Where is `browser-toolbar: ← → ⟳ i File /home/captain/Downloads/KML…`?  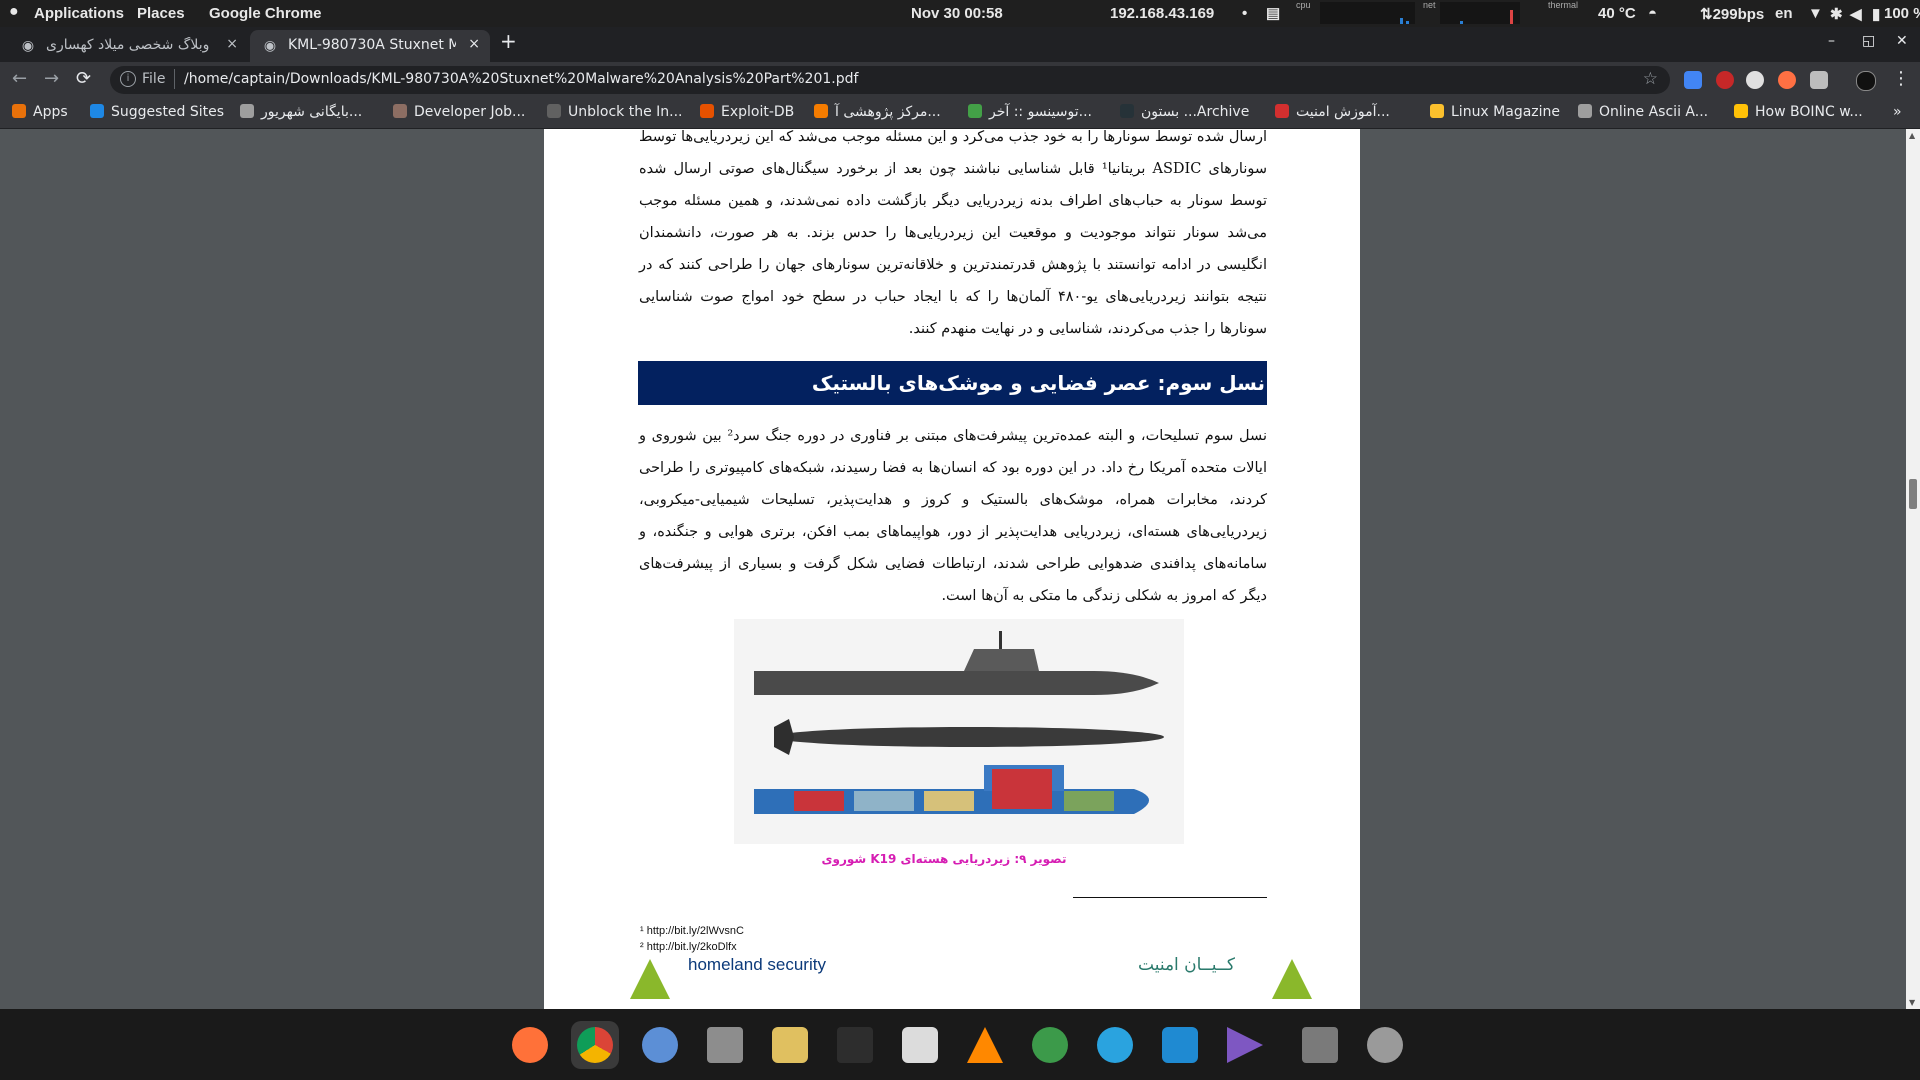 browser-toolbar: ← → ⟳ i File /home/captain/Downloads/KML… is located at coordinates (960, 80).